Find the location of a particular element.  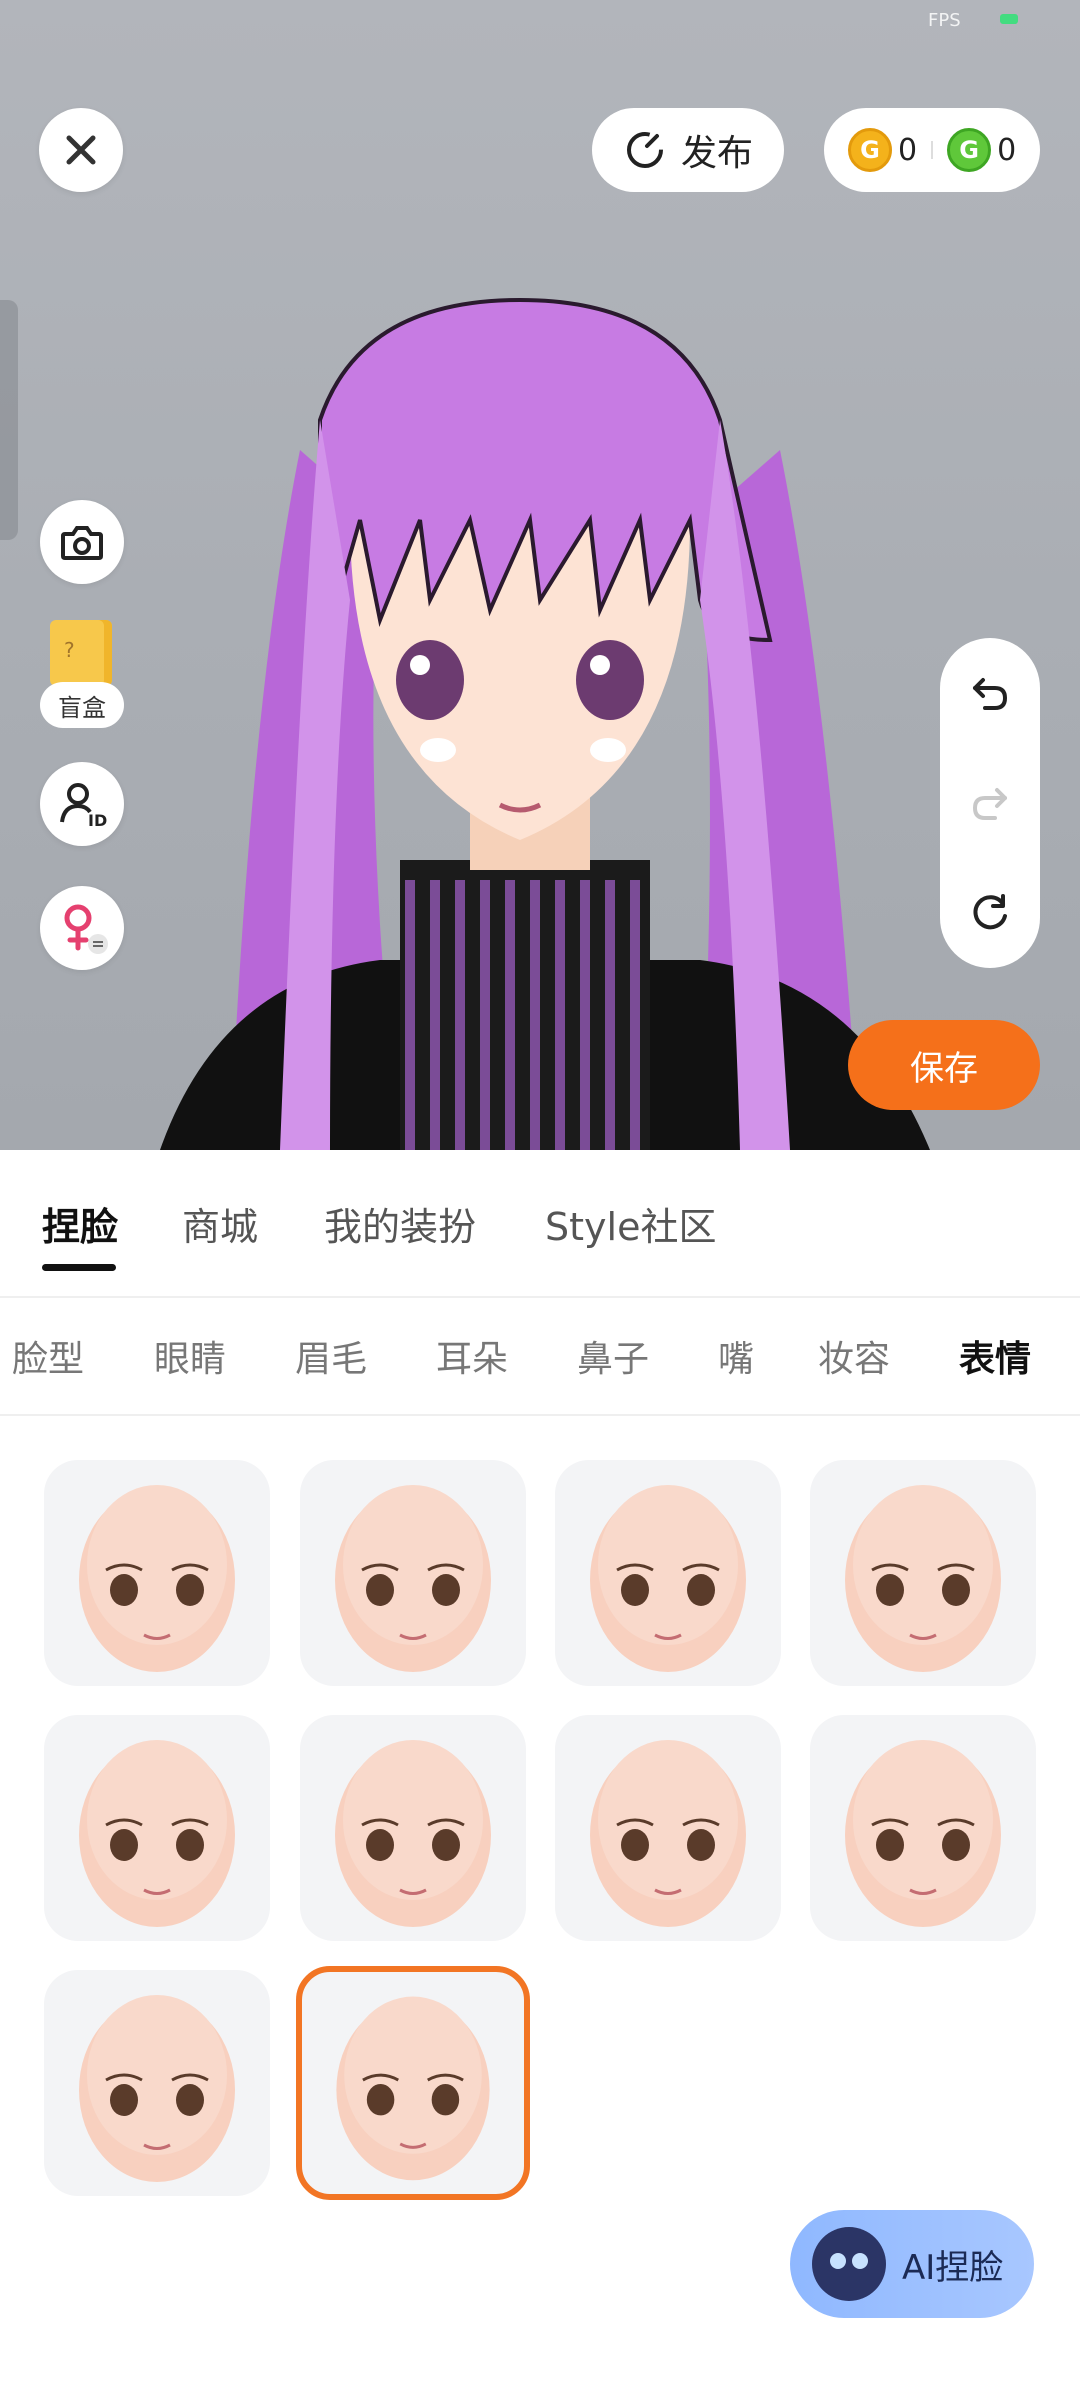

main-tabs: 捏脸 商城 我的装扮 Style社区 is located at coordinates (540, 1220).